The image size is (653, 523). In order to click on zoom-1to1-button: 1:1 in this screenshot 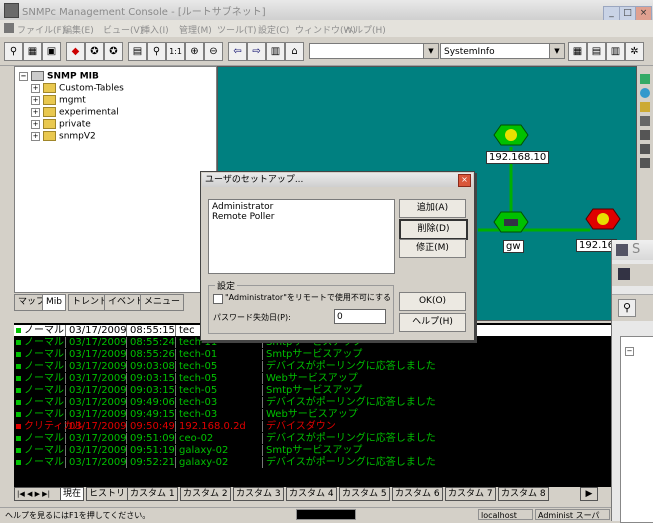, I will do `click(175, 51)`.